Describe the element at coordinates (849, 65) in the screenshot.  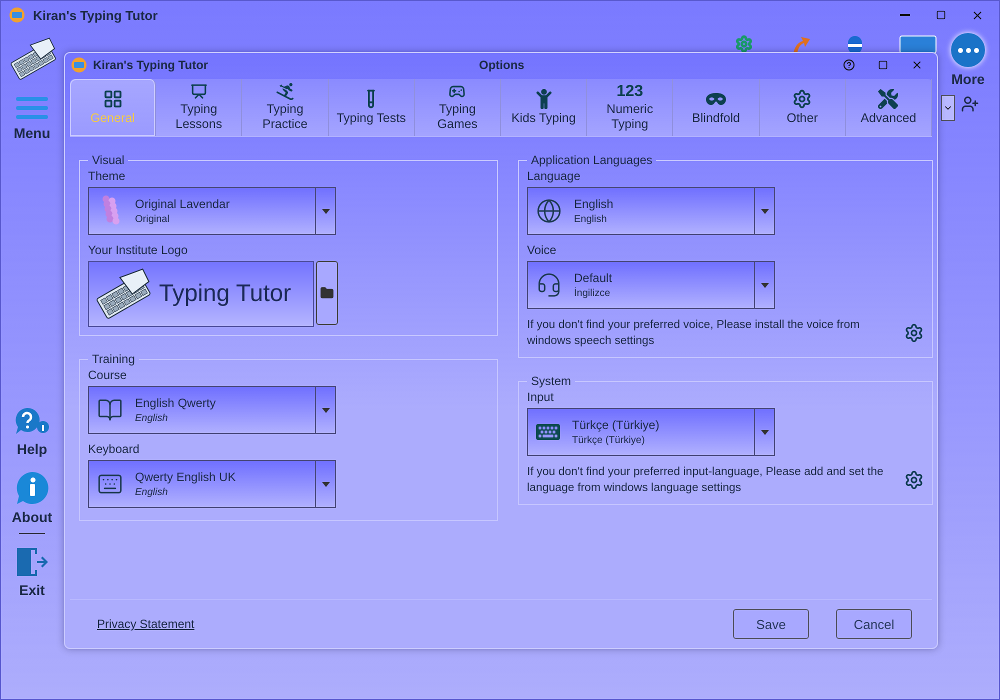
I see `help-icon` at that location.